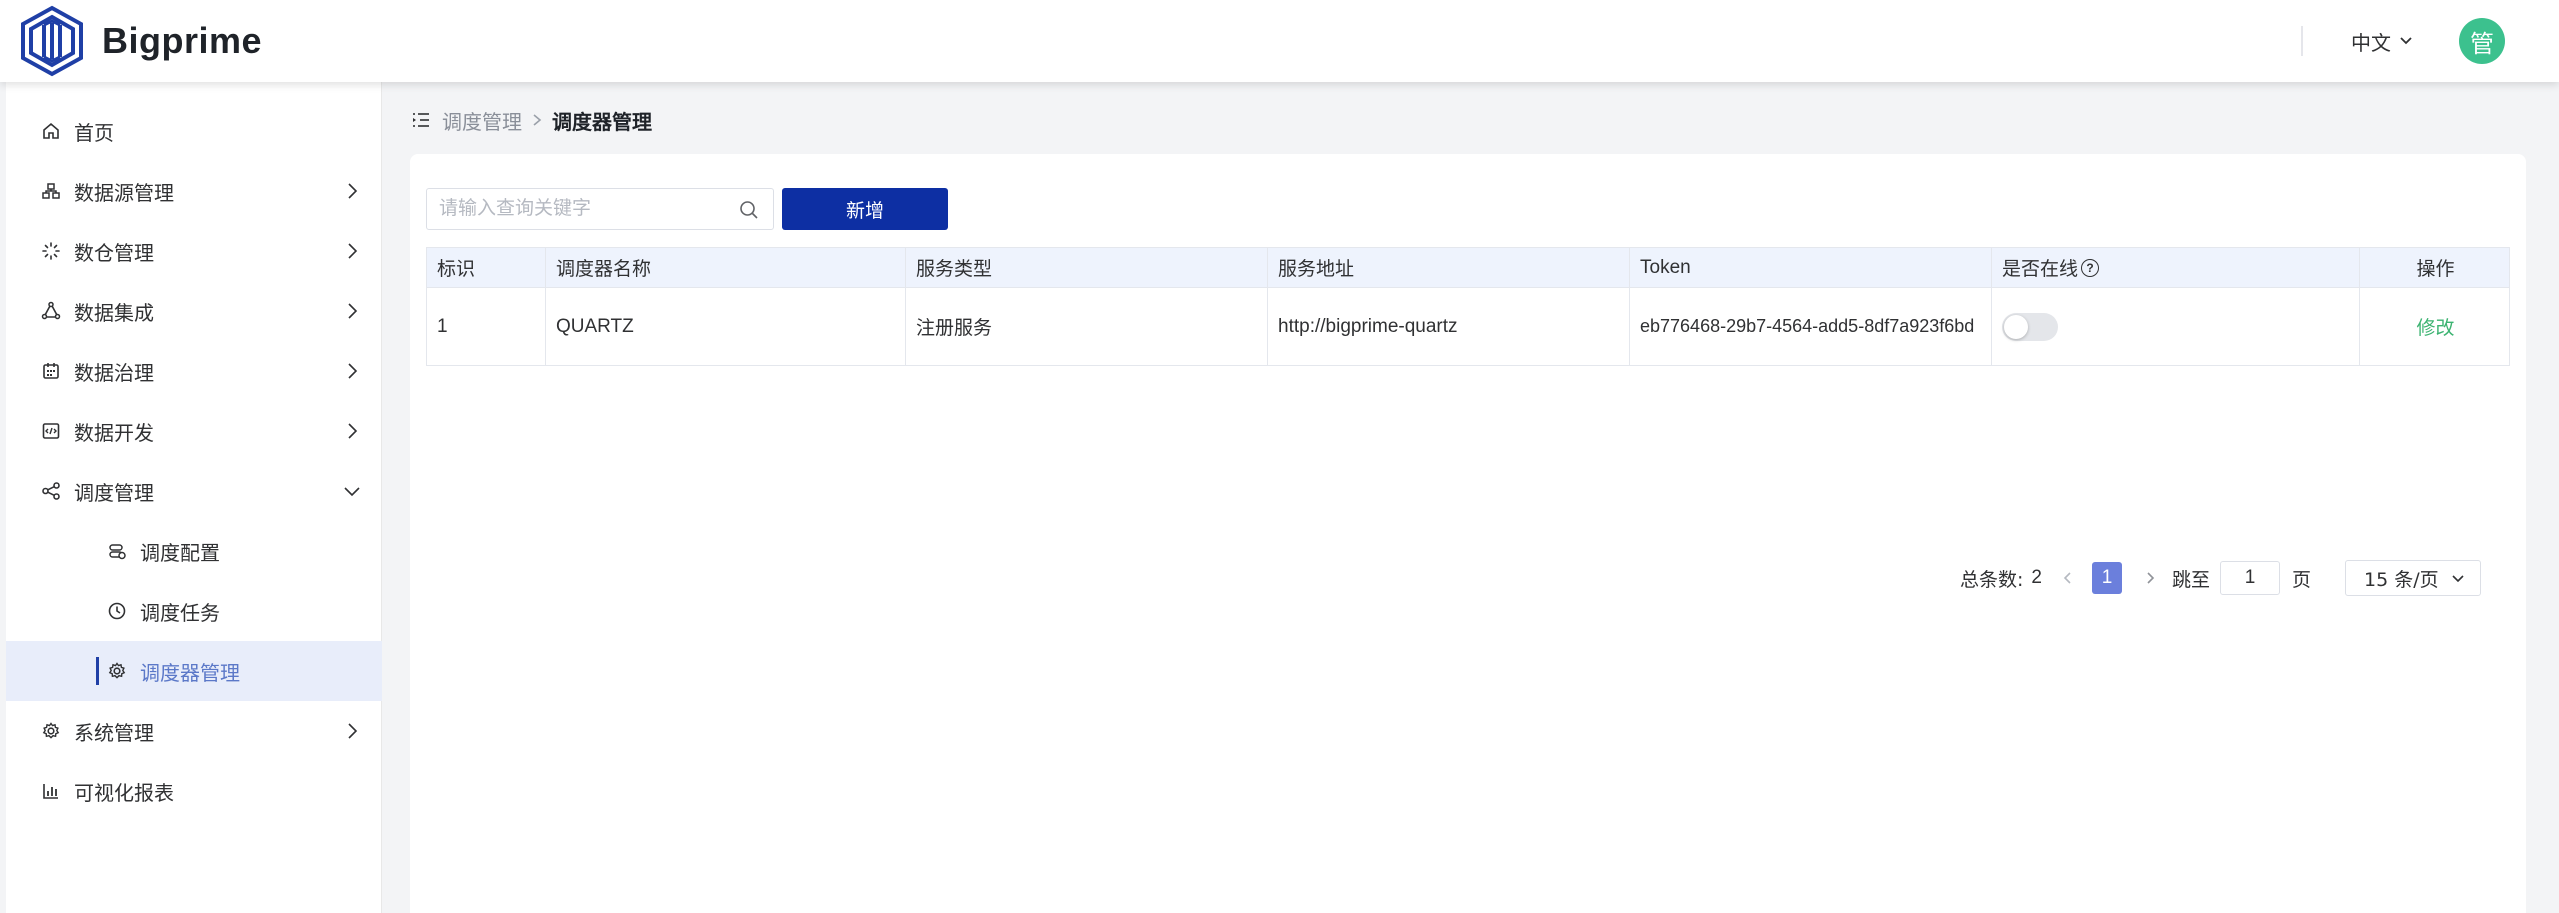  I want to click on column-header-address: 服务地址, so click(1449, 267).